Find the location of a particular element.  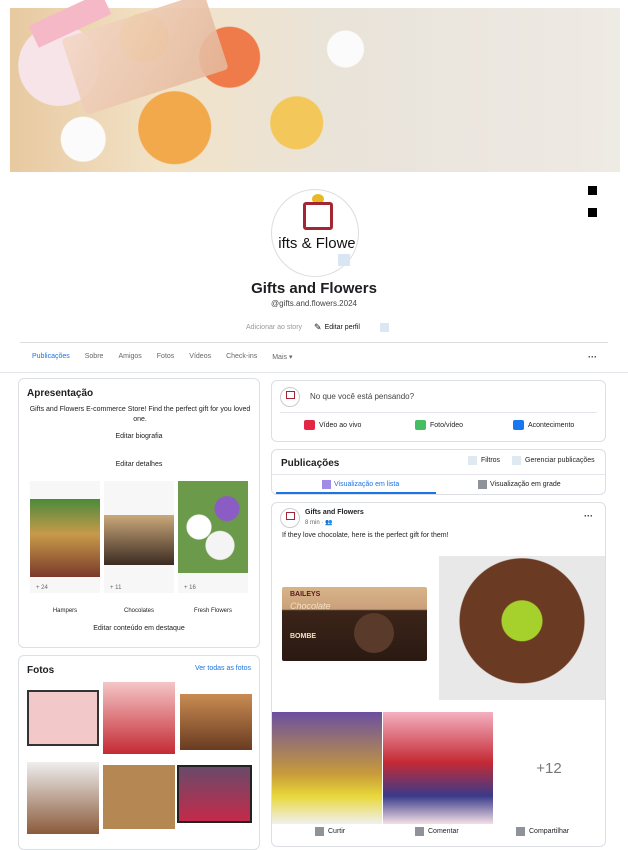

featured-count: + 16 is located at coordinates (190, 588).